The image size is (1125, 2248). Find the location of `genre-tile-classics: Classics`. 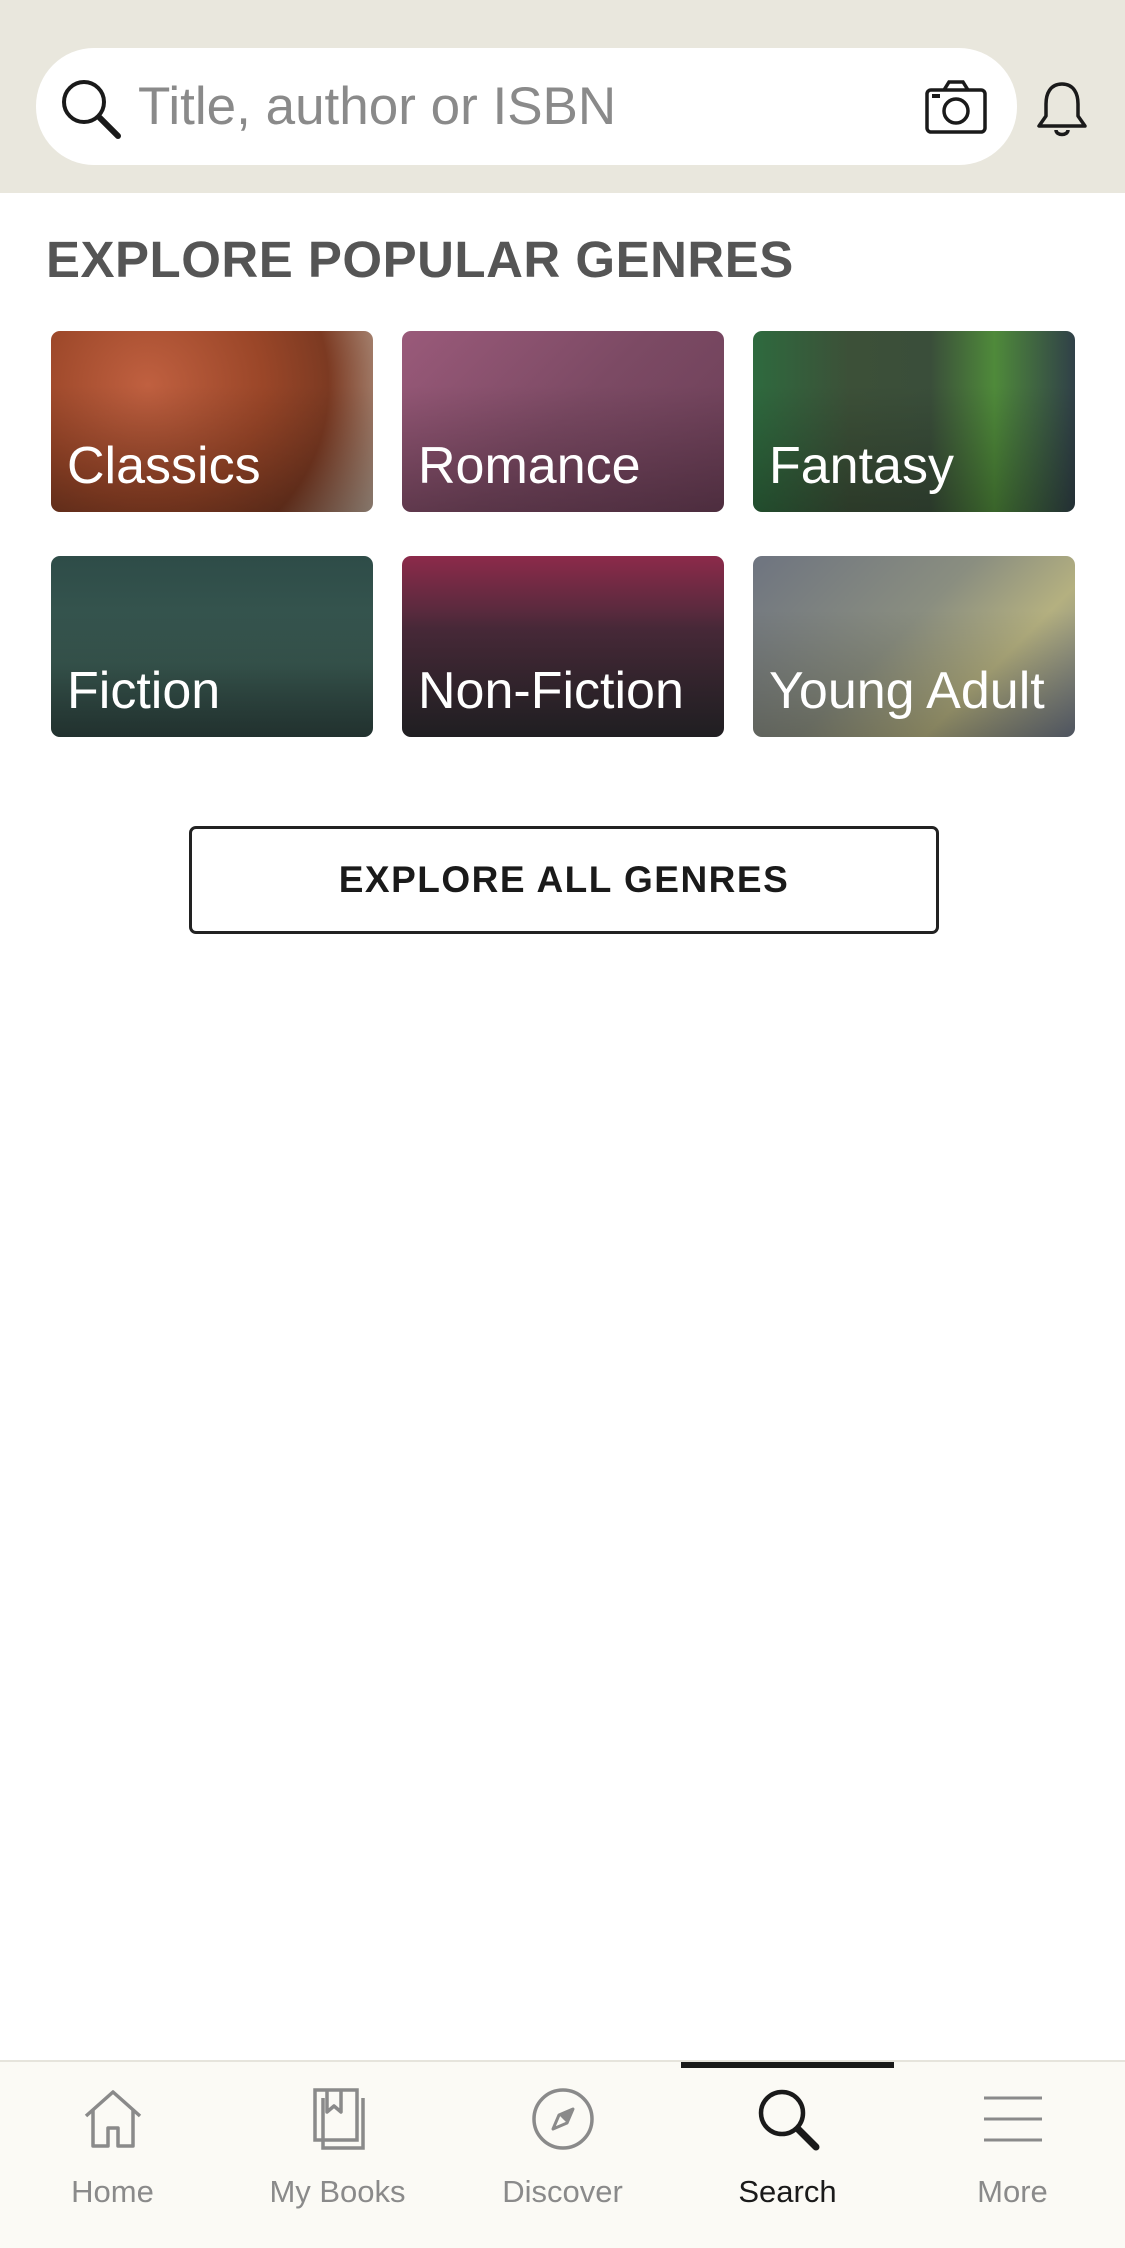

genre-tile-classics: Classics is located at coordinates (212, 421).